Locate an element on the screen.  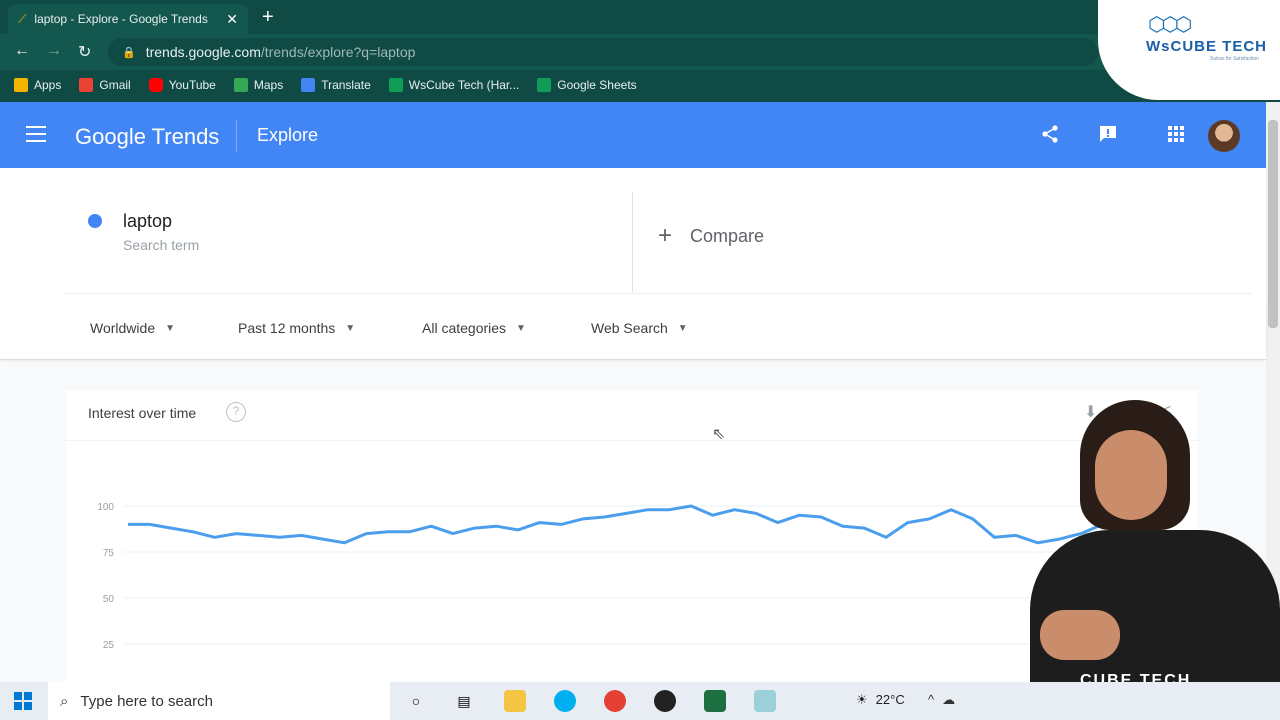
browser-tab: ⟋ laptop - Explore - Google Trends ✕ is located at coordinates (128, 19).